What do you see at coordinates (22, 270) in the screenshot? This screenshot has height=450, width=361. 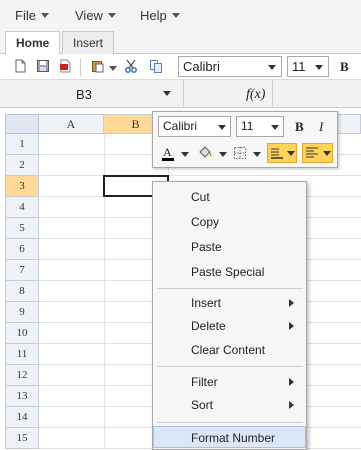 I see `row-header-7: 7` at bounding box center [22, 270].